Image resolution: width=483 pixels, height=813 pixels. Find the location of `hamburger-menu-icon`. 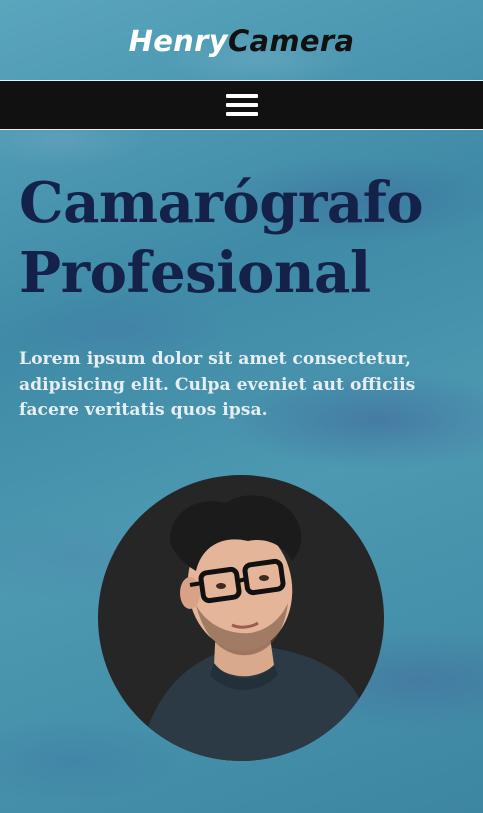

hamburger-menu-icon is located at coordinates (241, 105).